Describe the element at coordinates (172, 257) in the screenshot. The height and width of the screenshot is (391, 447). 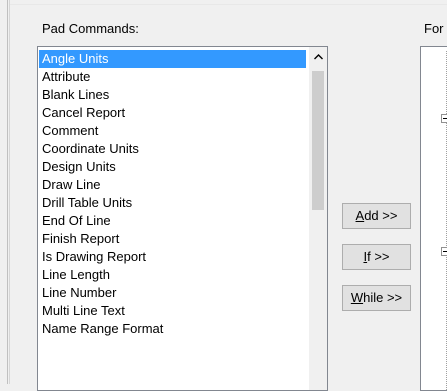
I see `list-item: Is Drawing Report` at that location.